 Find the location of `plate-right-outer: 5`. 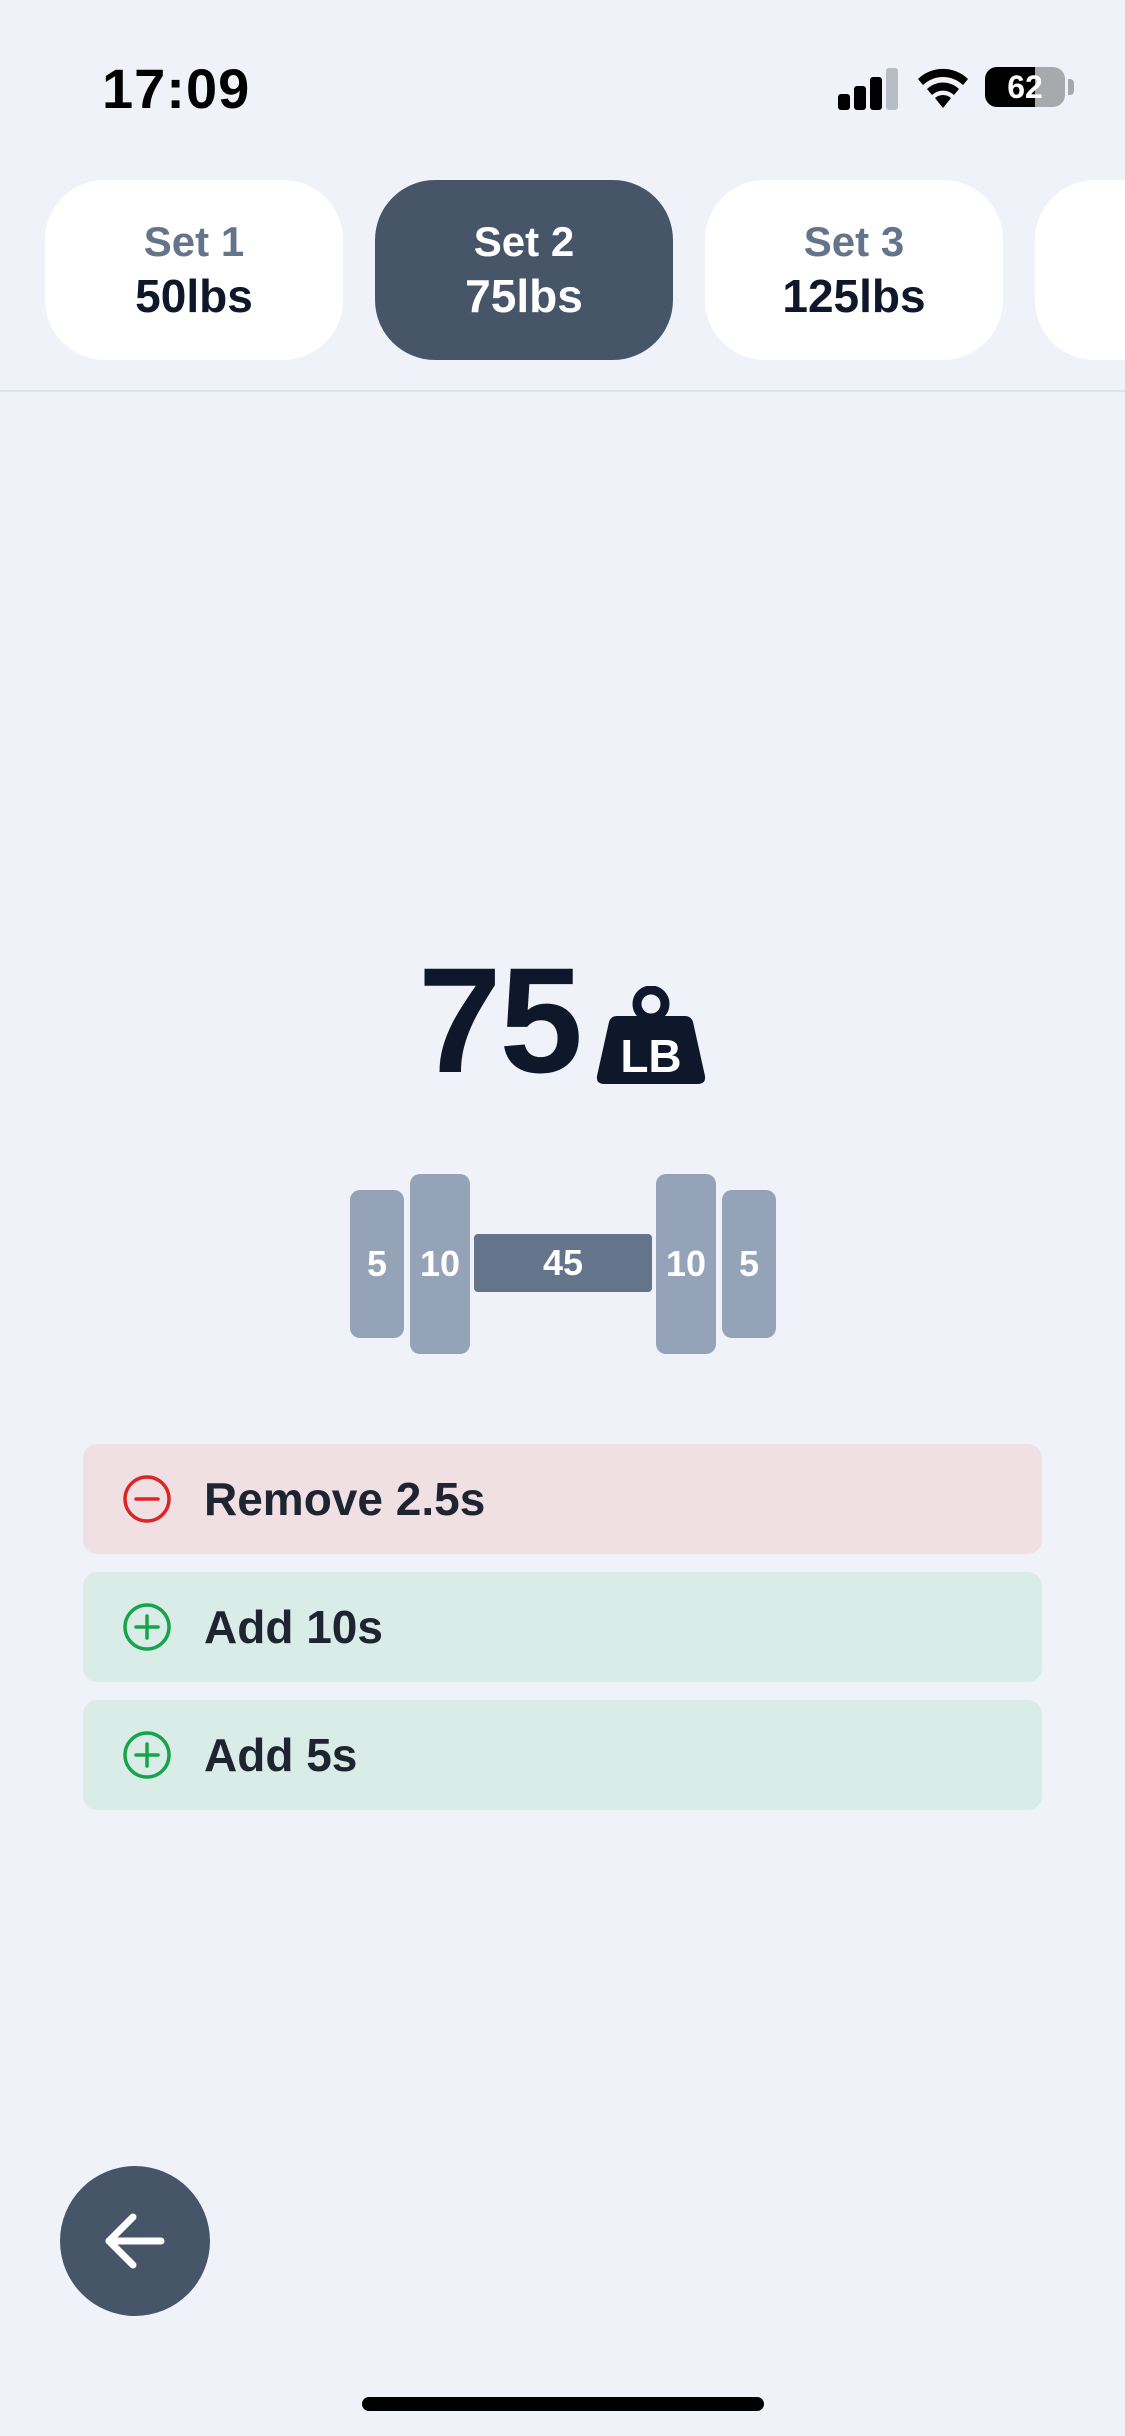

plate-right-outer: 5 is located at coordinates (749, 1264).